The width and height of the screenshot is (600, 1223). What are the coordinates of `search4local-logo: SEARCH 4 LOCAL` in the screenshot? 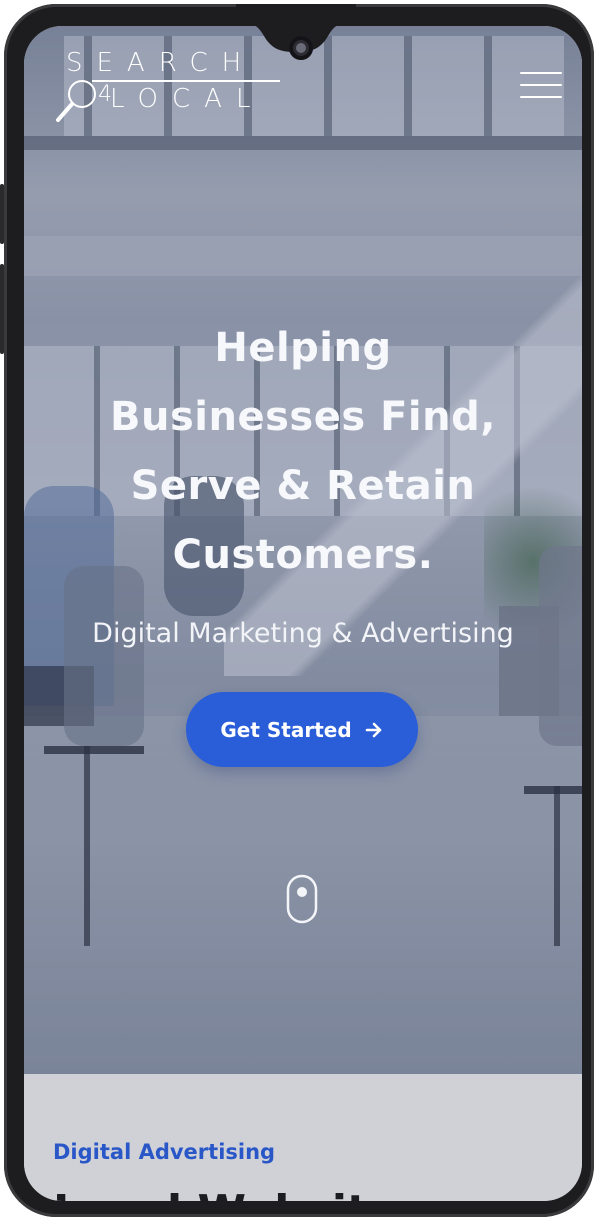 It's located at (172, 93).